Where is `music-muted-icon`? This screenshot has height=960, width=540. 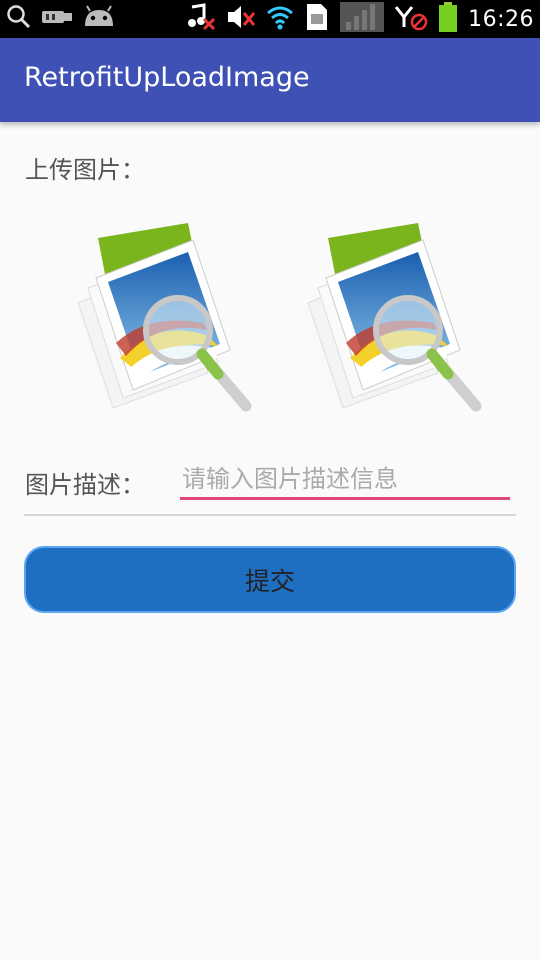
music-muted-icon is located at coordinates (201, 19).